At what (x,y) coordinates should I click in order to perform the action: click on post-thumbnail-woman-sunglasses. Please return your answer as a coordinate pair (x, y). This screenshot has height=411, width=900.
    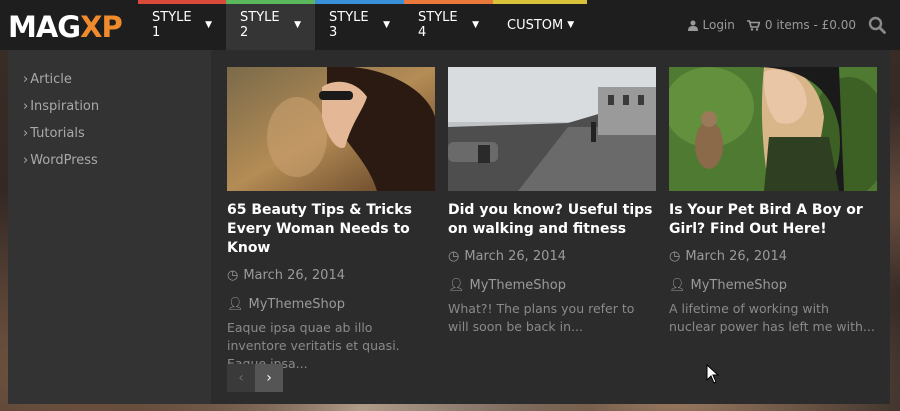
    Looking at the image, I should click on (331, 129).